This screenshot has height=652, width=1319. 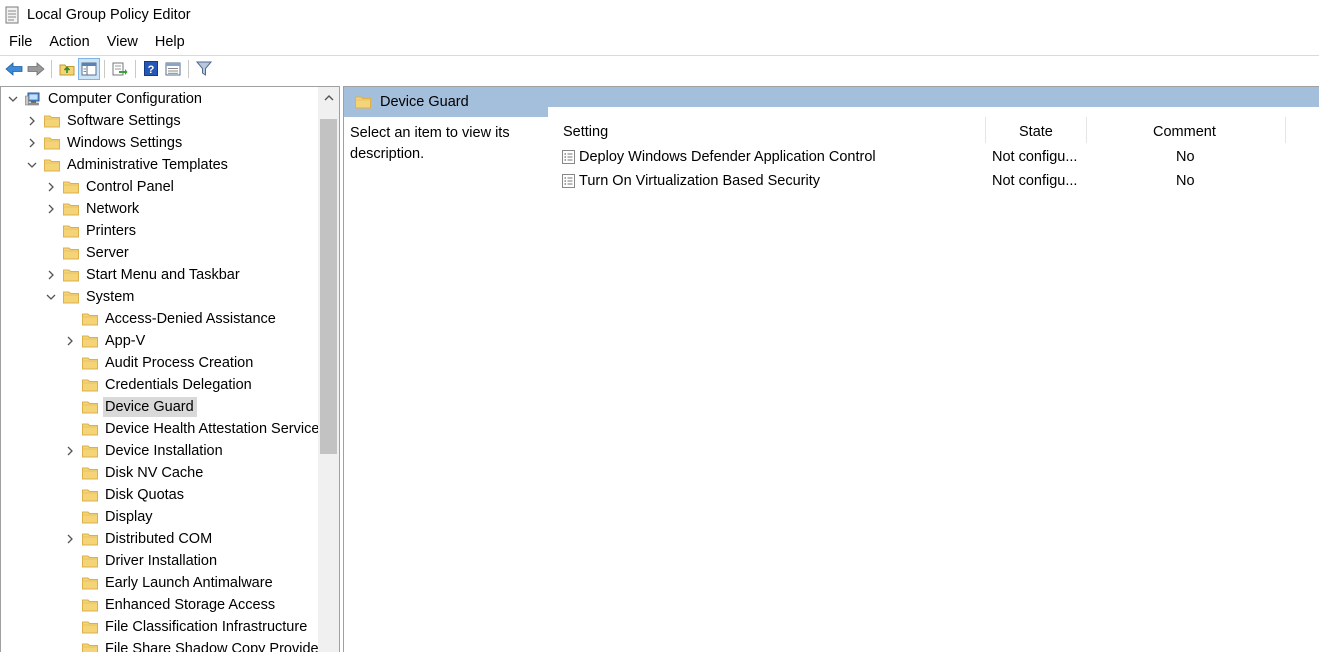 What do you see at coordinates (171, 605) in the screenshot?
I see `tree-item: Enhanced Storage Access` at bounding box center [171, 605].